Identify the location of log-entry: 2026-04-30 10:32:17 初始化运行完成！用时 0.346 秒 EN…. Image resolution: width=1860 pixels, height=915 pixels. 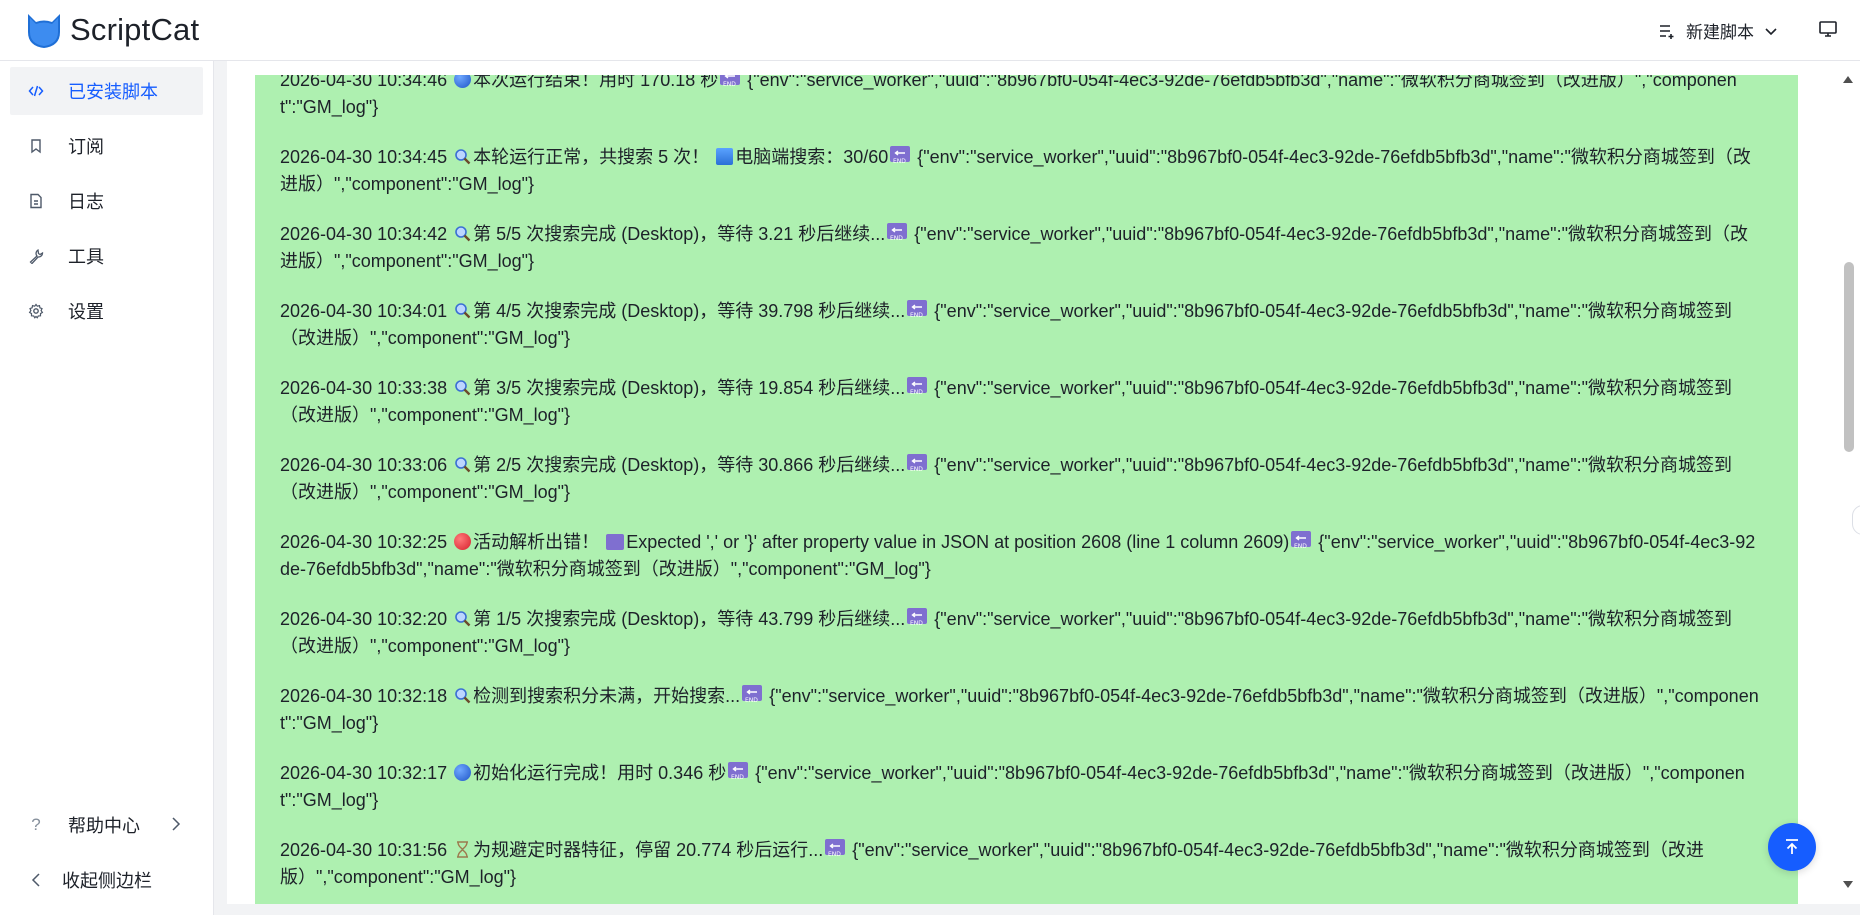
(1022, 787).